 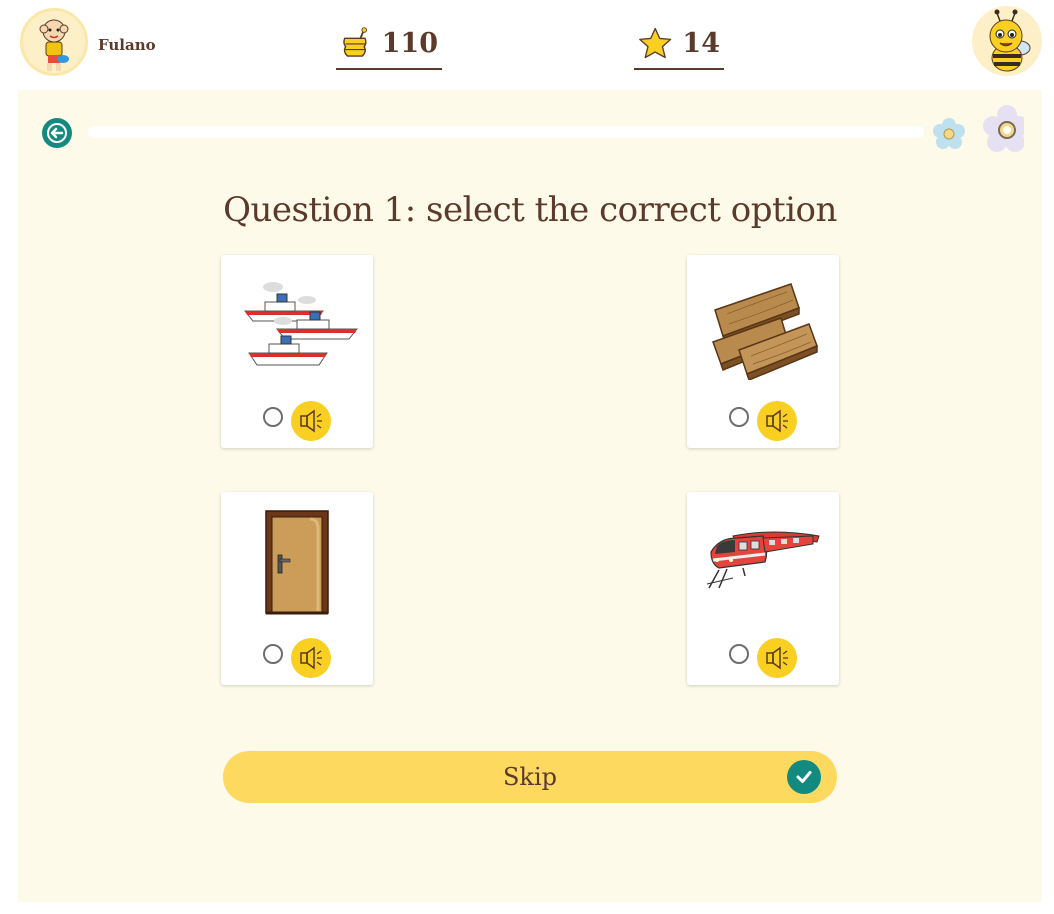 I want to click on option-card-ships, so click(x=297, y=351).